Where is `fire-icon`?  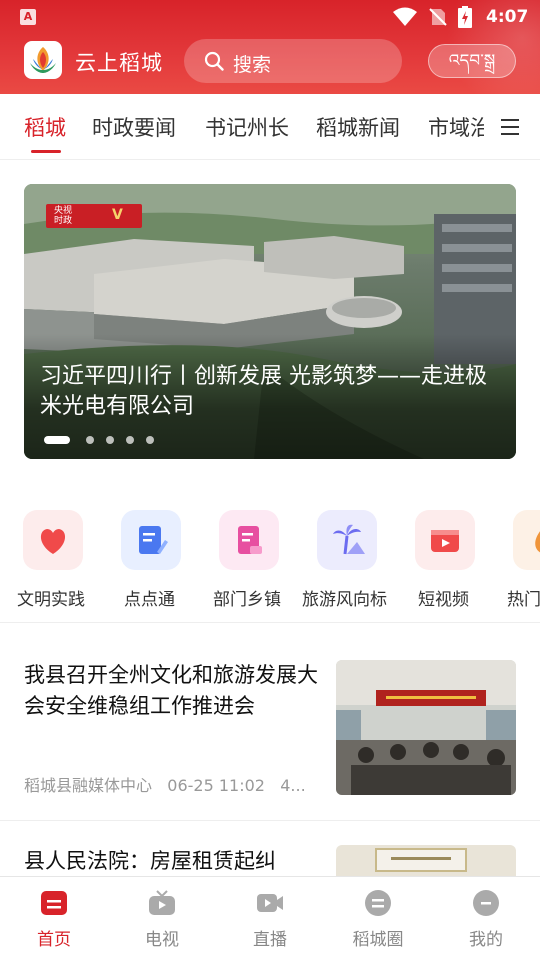 fire-icon is located at coordinates (526, 540).